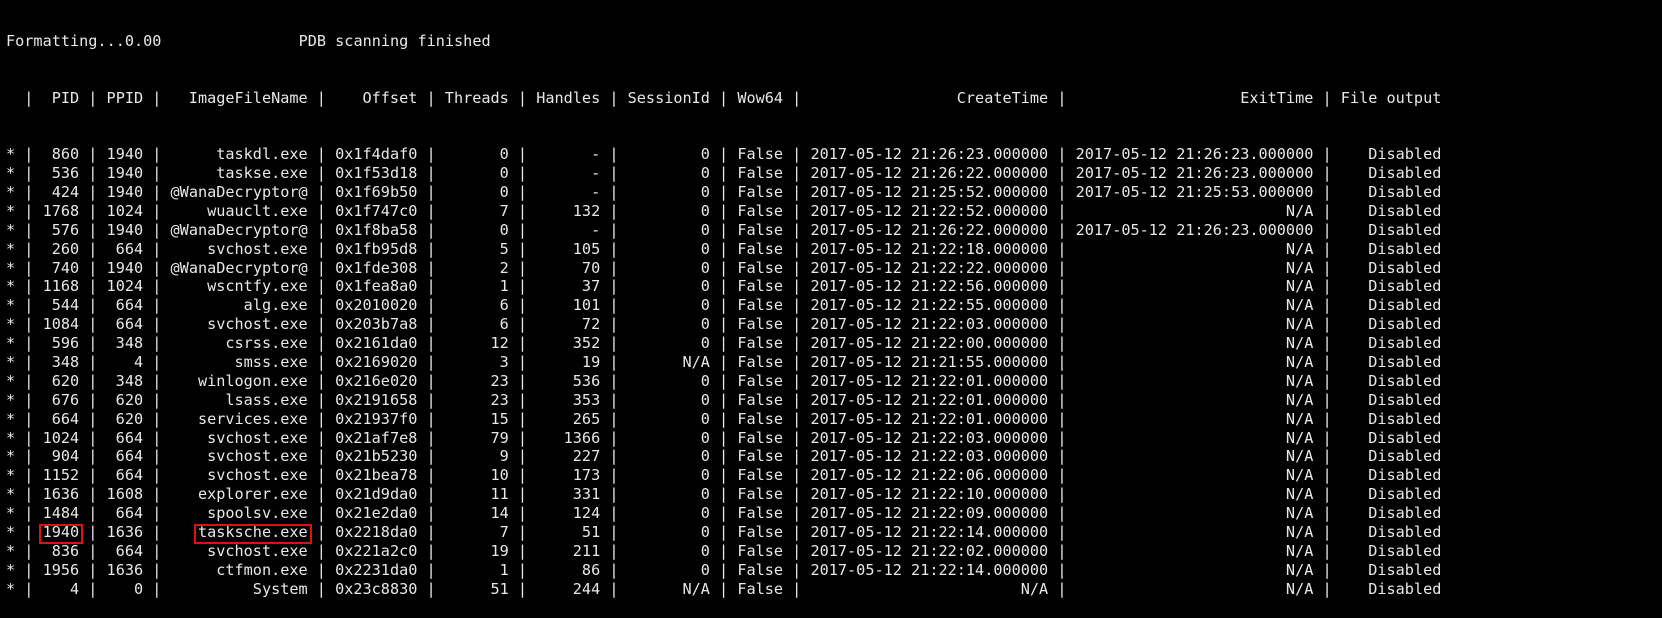  What do you see at coordinates (65, 97) in the screenshot?
I see `header-pid: PID` at bounding box center [65, 97].